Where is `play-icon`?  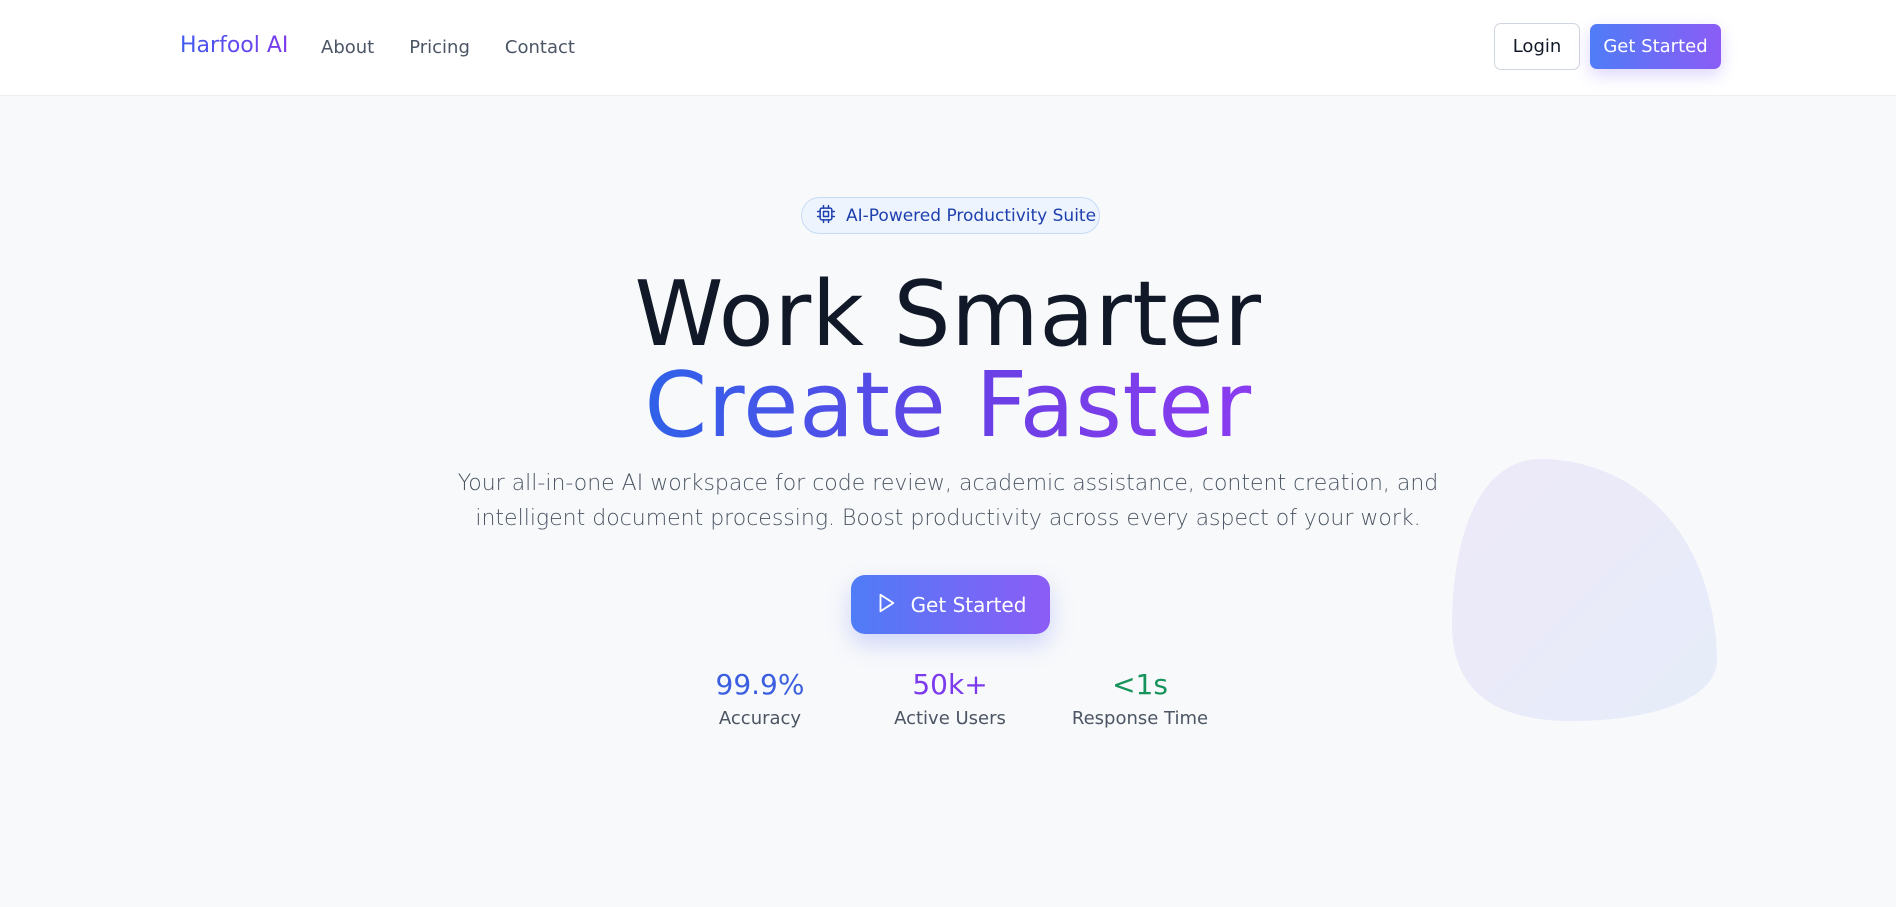 play-icon is located at coordinates (886, 605).